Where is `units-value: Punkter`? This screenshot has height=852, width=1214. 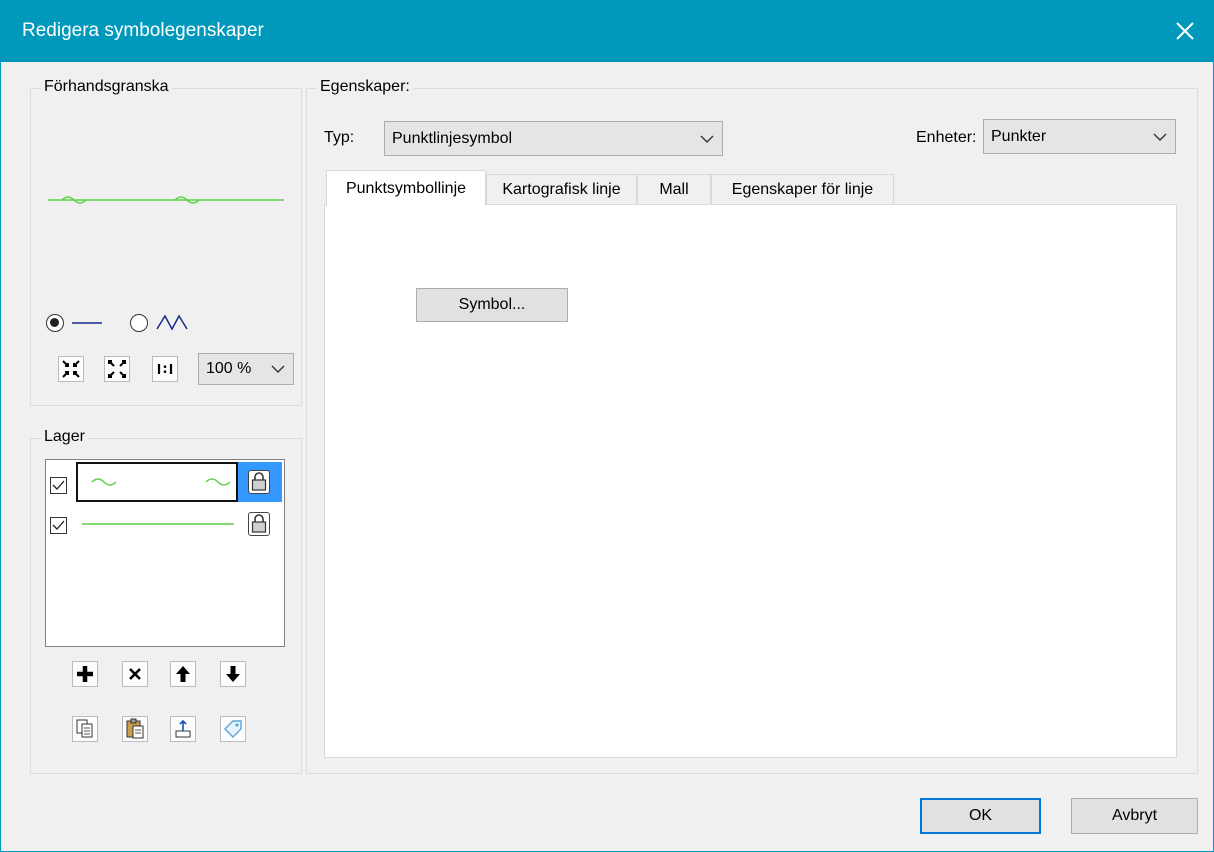 units-value: Punkter is located at coordinates (1019, 136).